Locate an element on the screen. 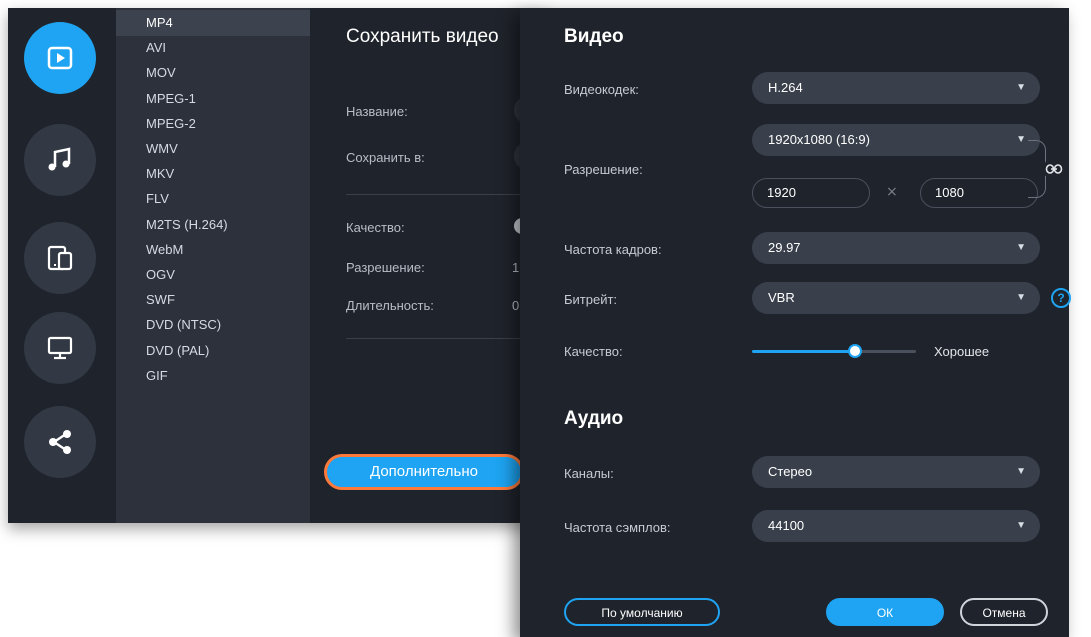 The width and height of the screenshot is (1091, 637). channels-select: Стерео ▼ is located at coordinates (896, 472).